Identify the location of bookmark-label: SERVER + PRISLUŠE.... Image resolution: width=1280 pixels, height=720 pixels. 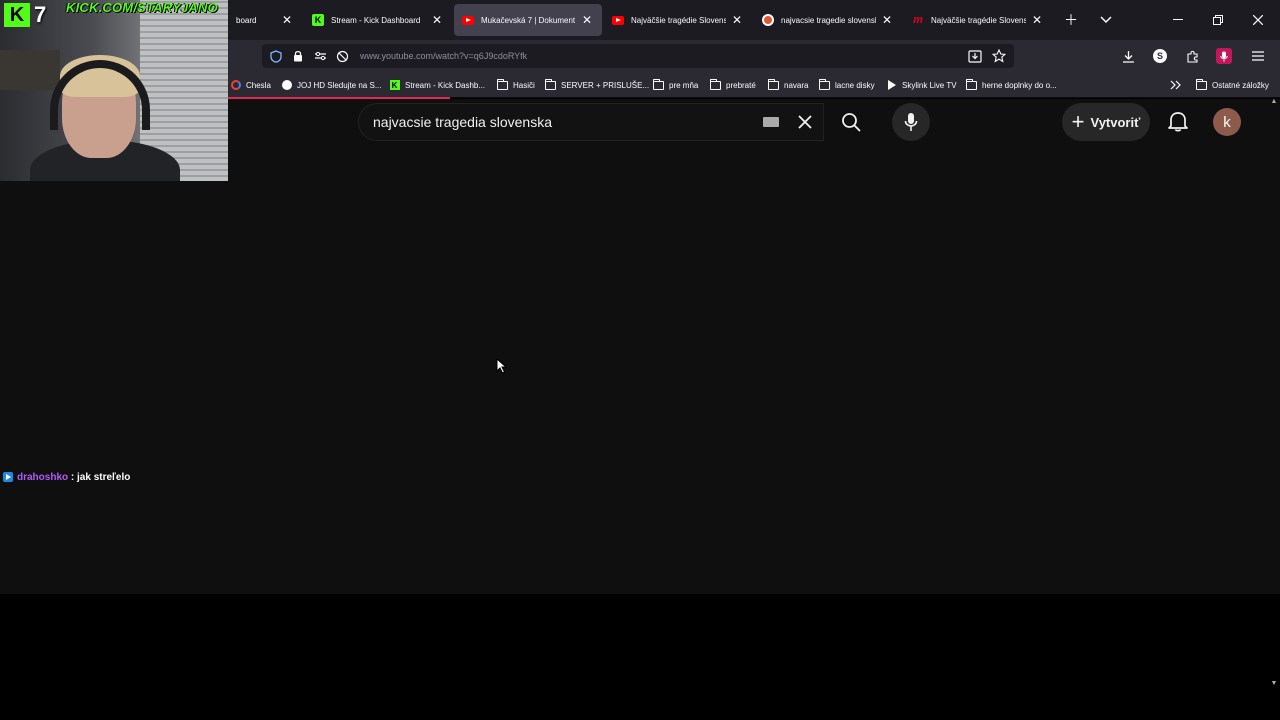
(605, 85).